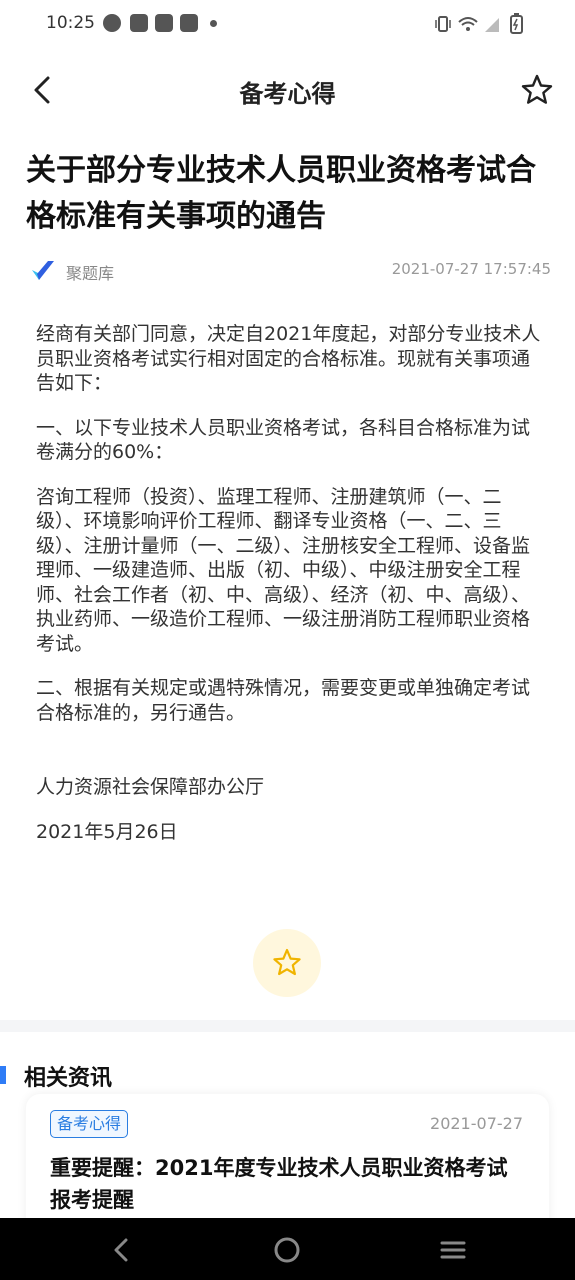 The height and width of the screenshot is (1280, 575). What do you see at coordinates (213, 23) in the screenshot?
I see `more-notifications-icon` at bounding box center [213, 23].